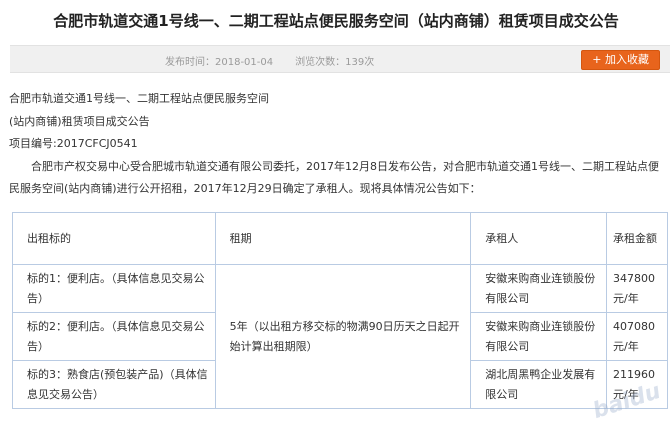 This screenshot has width=672, height=424. Describe the element at coordinates (114, 384) in the screenshot. I see `row-item: 标的3：熟食店(预包装产品)（具体信息见交易公告）` at that location.